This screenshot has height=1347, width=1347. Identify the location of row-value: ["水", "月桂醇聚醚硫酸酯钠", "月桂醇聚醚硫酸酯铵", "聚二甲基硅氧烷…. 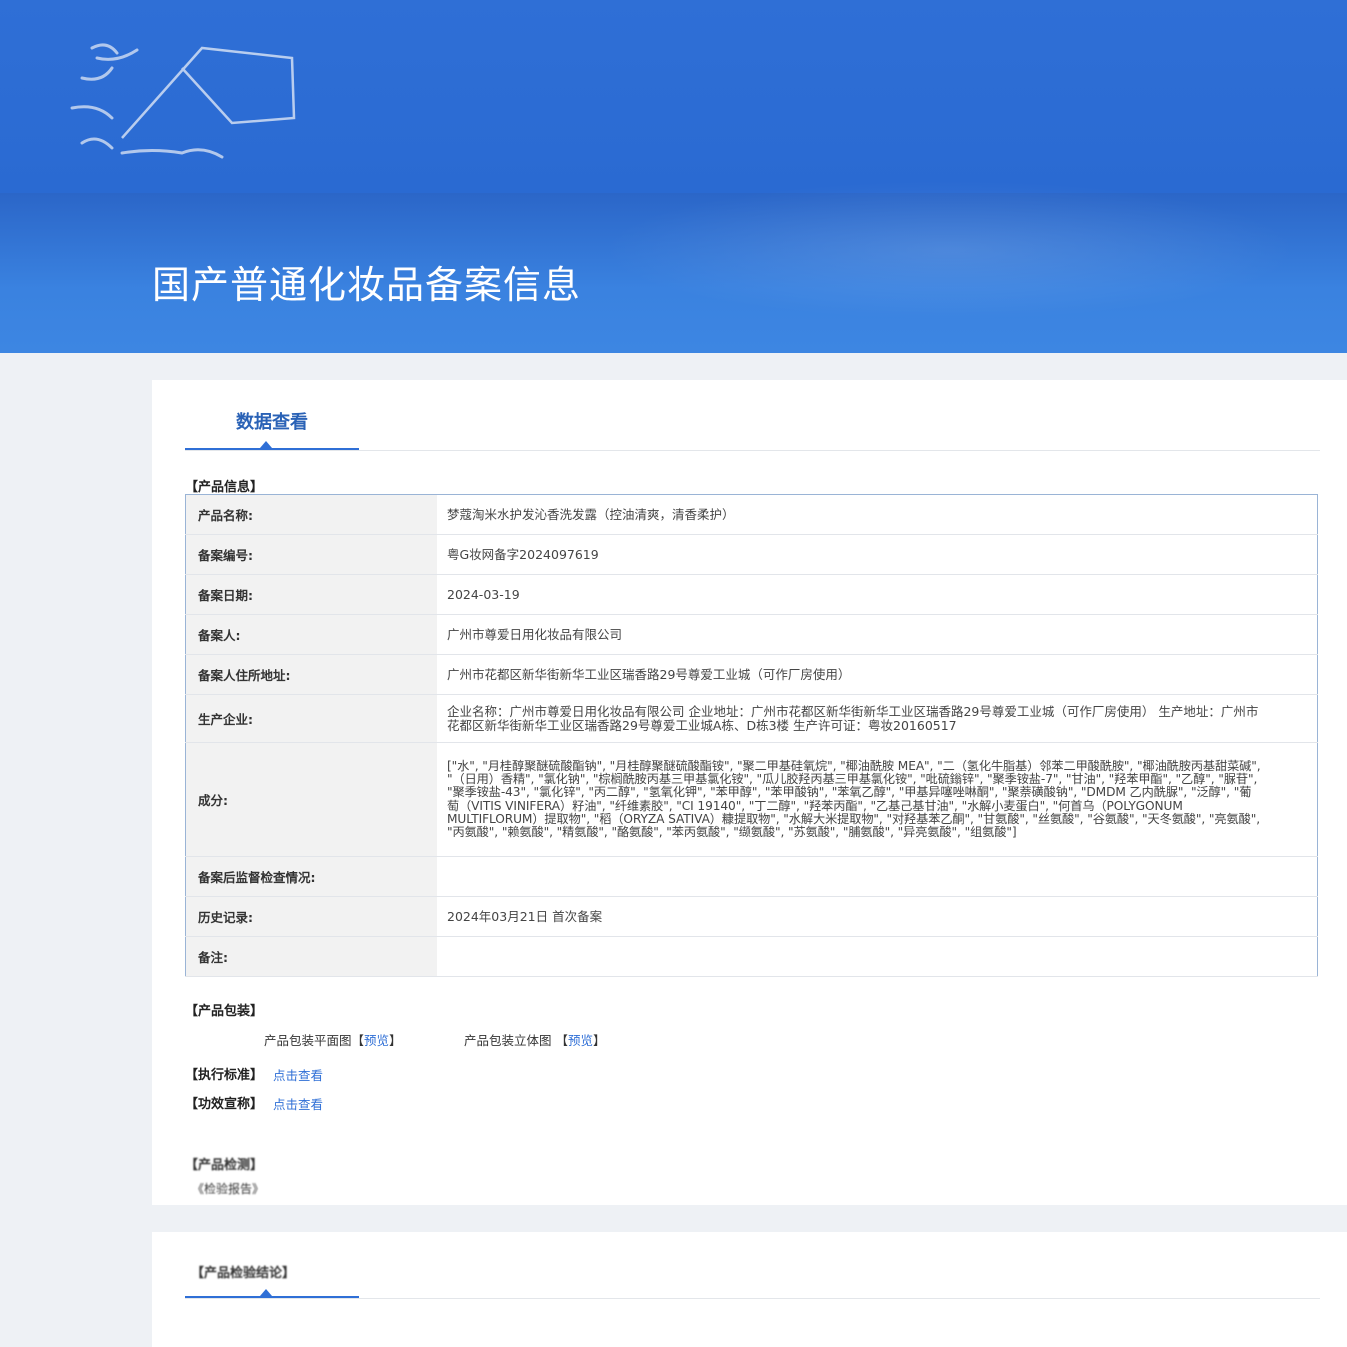
(877, 799).